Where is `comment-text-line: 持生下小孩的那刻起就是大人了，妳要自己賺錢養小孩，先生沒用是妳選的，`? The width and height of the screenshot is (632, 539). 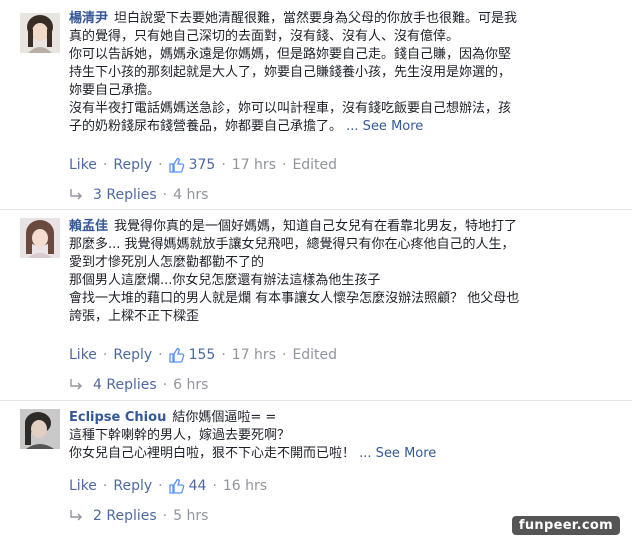 comment-text-line: 持生下小孩的那刻起就是大人了，妳要自己賺錢養小孩，先生沒用是妳選的， is located at coordinates (290, 72).